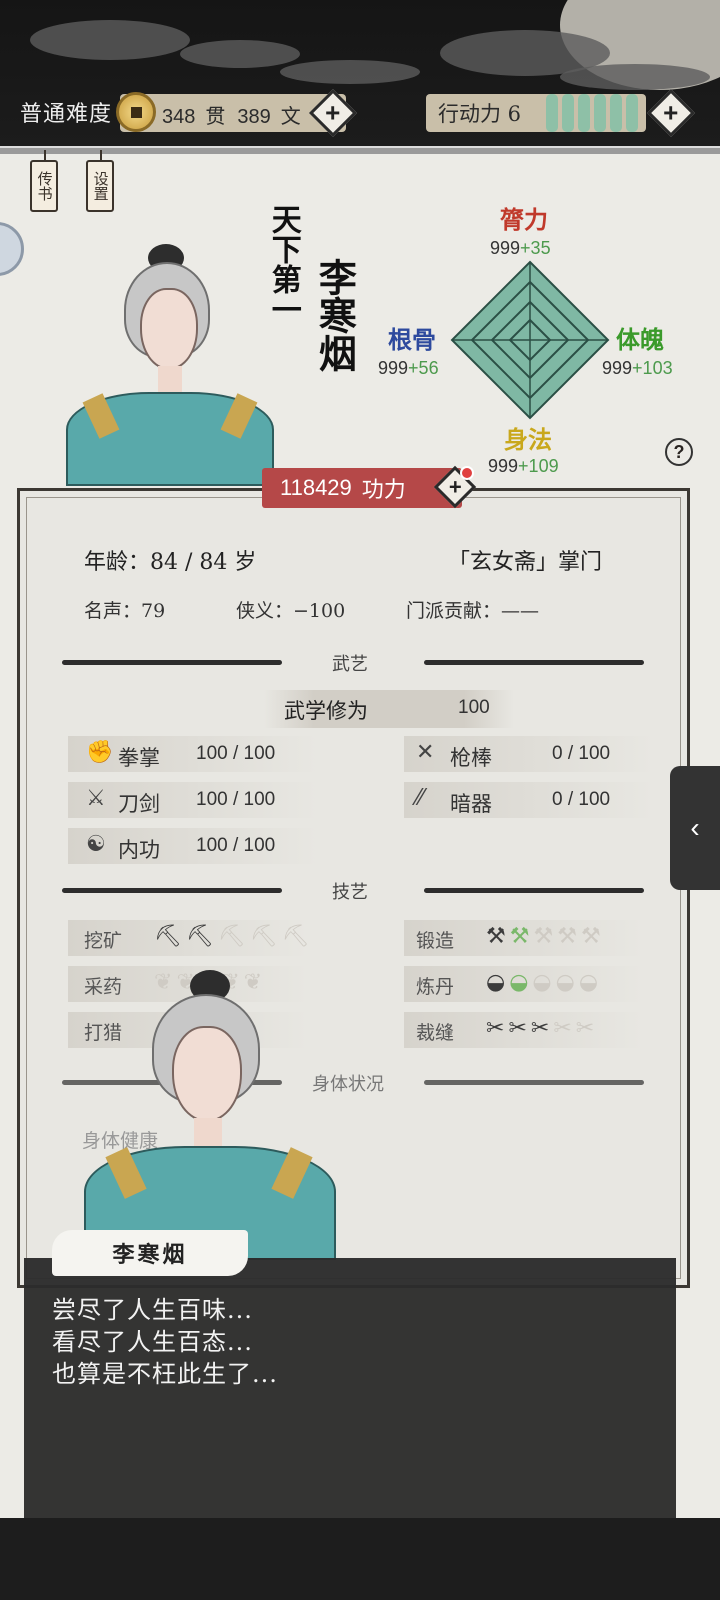 This screenshot has width=720, height=1600. I want to click on power-banner: 118429 功力, so click(362, 488).